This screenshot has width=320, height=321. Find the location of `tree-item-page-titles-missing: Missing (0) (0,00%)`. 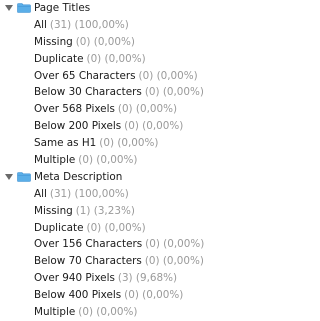

tree-item-page-titles-missing: Missing (0) (0,00%) is located at coordinates (100, 42).